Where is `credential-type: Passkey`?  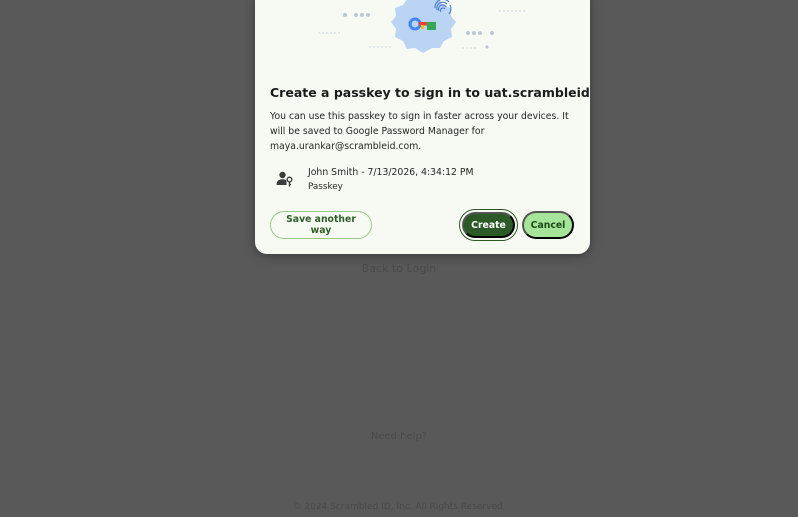
credential-type: Passkey is located at coordinates (325, 187).